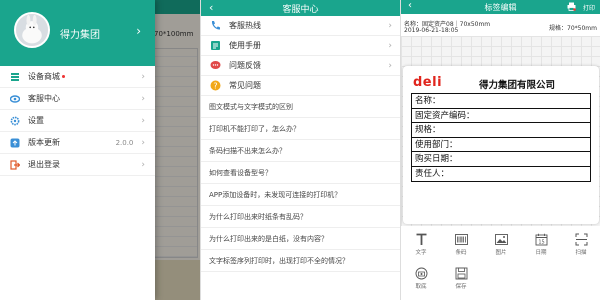 The image size is (600, 300). What do you see at coordinates (77, 165) in the screenshot?
I see `menu-item-logout: 退出登录 ›` at bounding box center [77, 165].